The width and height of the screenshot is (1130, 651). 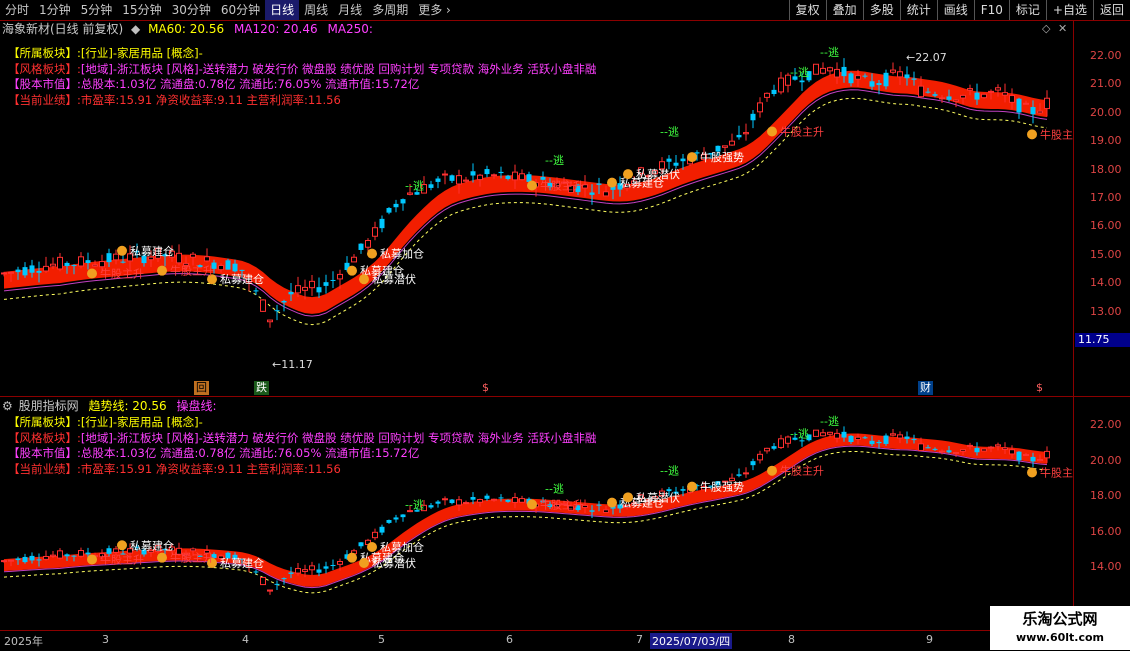 What do you see at coordinates (918, 10) in the screenshot?
I see `toolbar-button: 统计` at bounding box center [918, 10].